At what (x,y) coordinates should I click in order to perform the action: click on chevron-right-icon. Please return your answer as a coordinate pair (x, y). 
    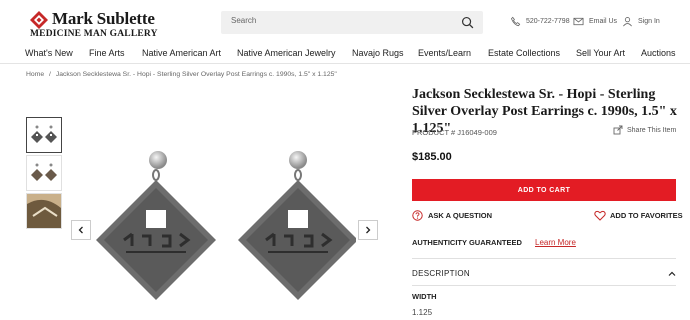
    Looking at the image, I should click on (368, 230).